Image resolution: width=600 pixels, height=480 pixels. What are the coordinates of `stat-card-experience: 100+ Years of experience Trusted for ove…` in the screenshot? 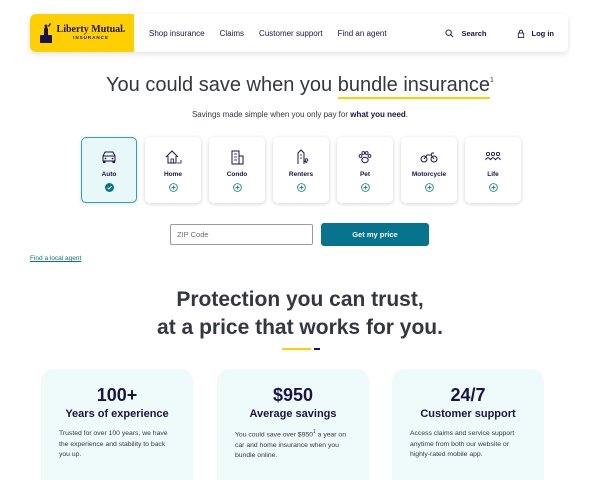 It's located at (117, 424).